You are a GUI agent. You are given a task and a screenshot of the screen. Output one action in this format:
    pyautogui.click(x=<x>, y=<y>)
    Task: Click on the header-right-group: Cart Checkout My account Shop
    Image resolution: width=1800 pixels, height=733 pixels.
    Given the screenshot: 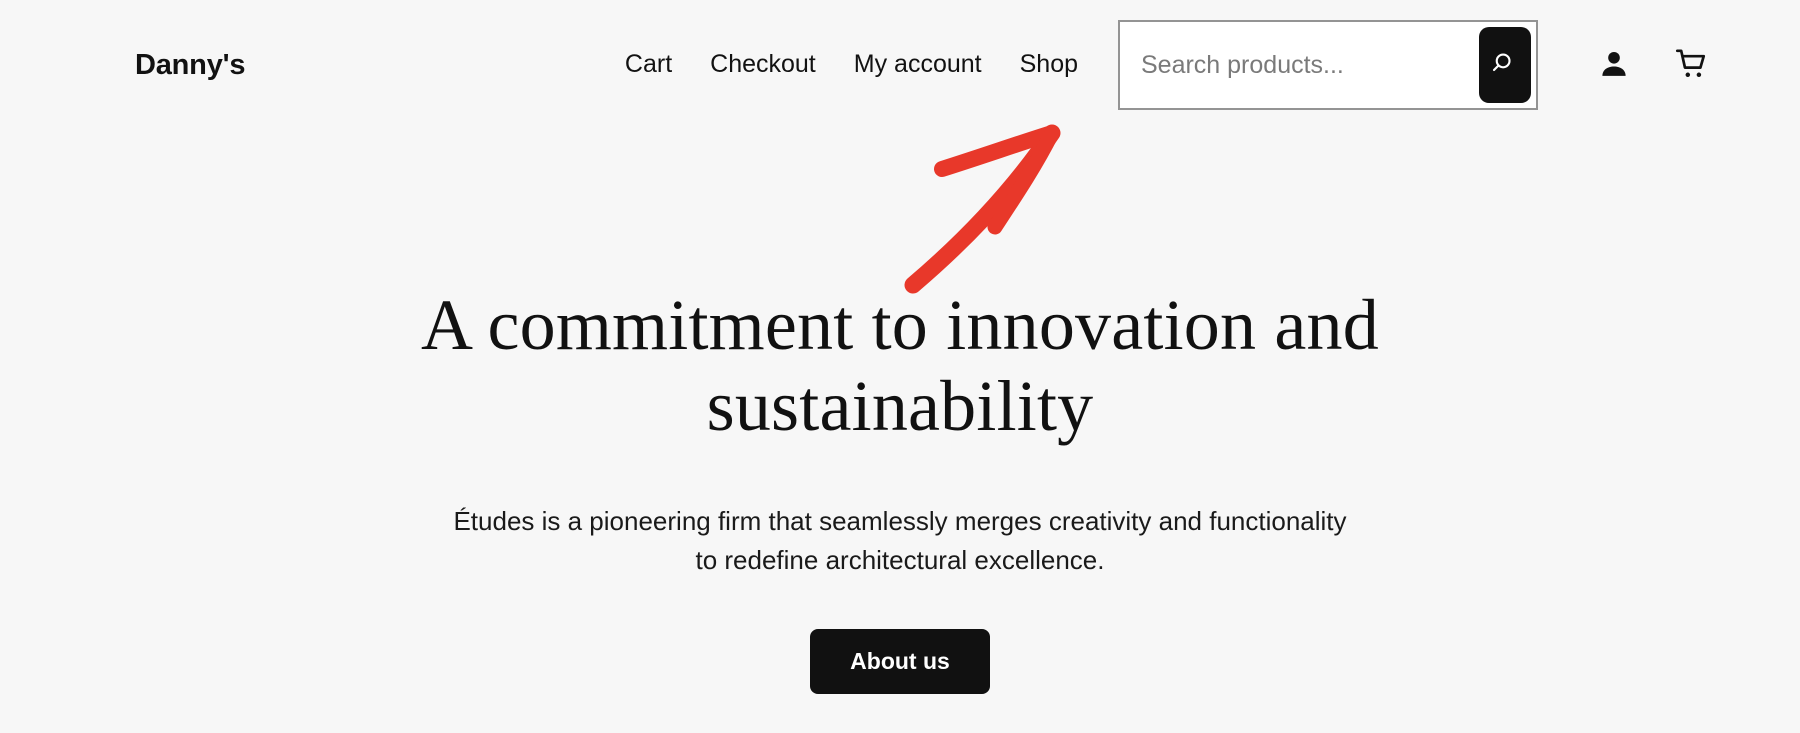 What is the action you would take?
    pyautogui.click(x=1172, y=65)
    